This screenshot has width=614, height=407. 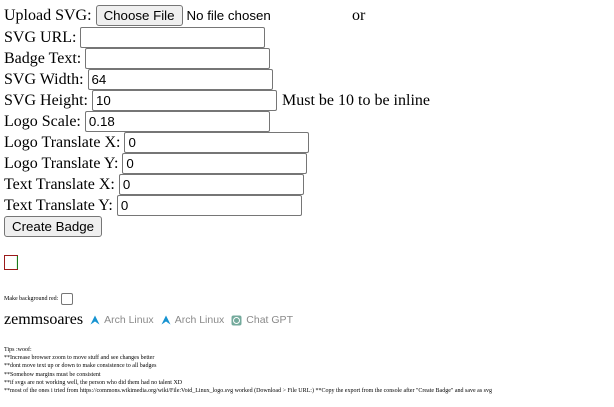 I want to click on text-translate-y-label: Text Translate Y:, so click(x=58, y=205).